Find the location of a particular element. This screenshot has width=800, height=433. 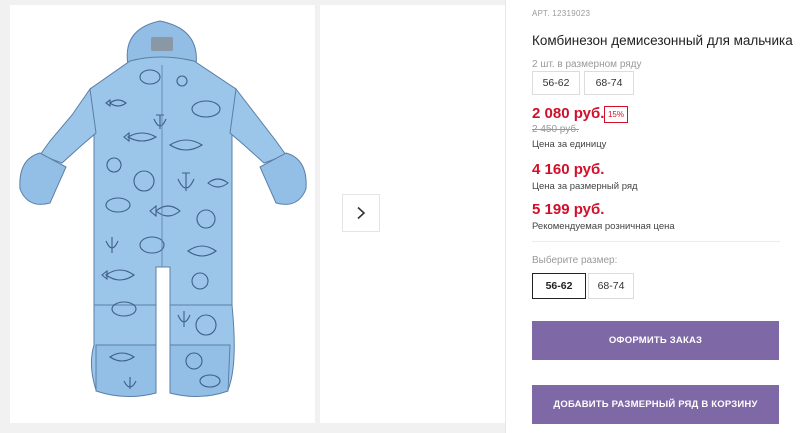

pack-price: 4 160 руб. is located at coordinates (568, 169).